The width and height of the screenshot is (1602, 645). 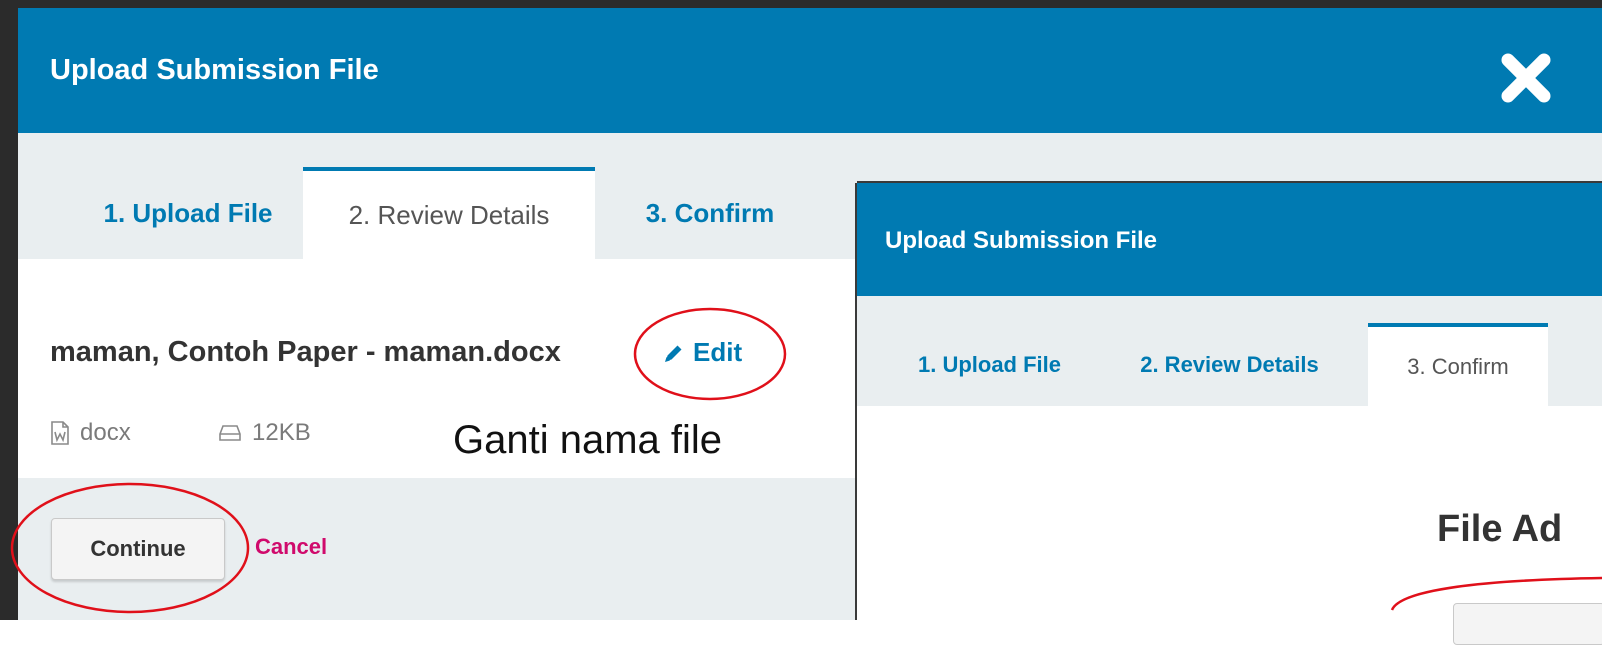 I want to click on close-icon, so click(x=1526, y=78).